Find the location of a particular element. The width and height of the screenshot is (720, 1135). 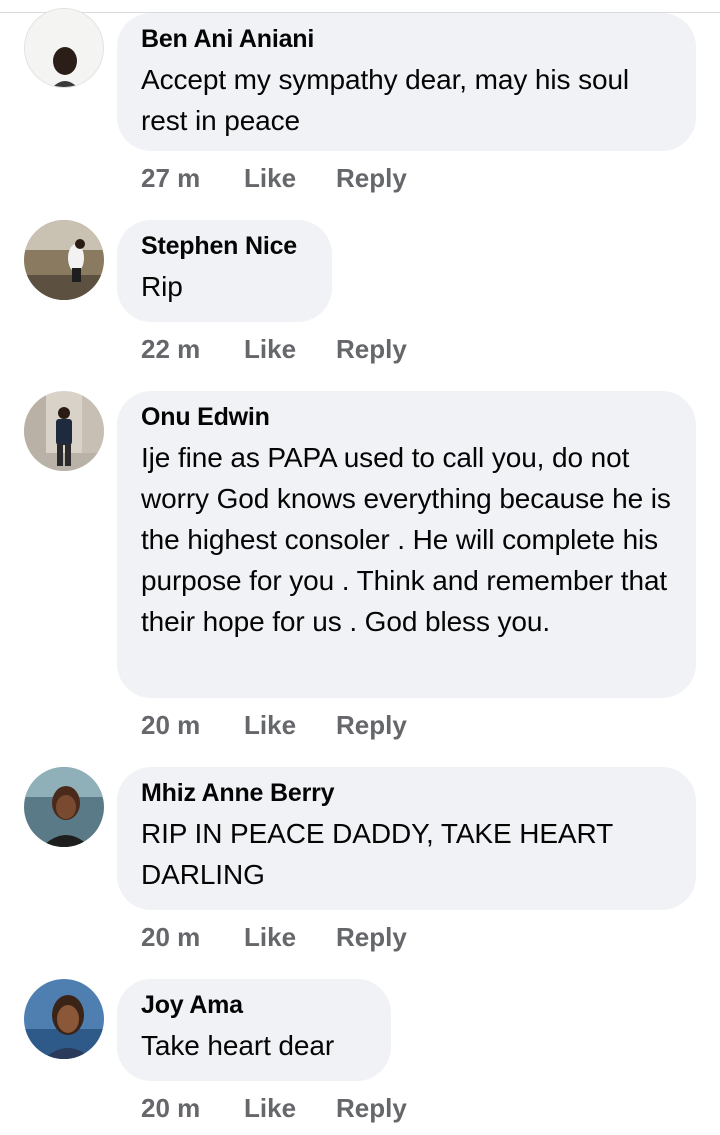

author-name: Stephen Nice is located at coordinates (224, 246).